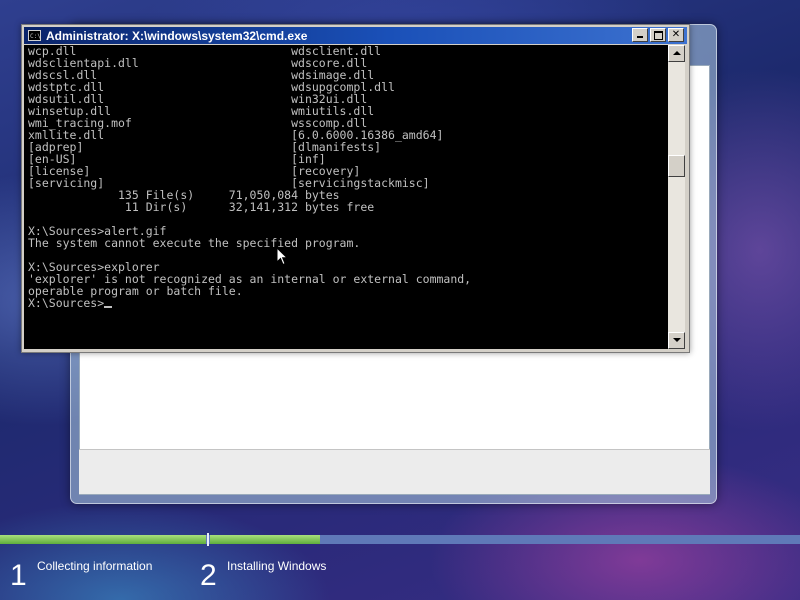 The image size is (800, 600). Describe the element at coordinates (18, 575) in the screenshot. I see `step-number: 1` at that location.